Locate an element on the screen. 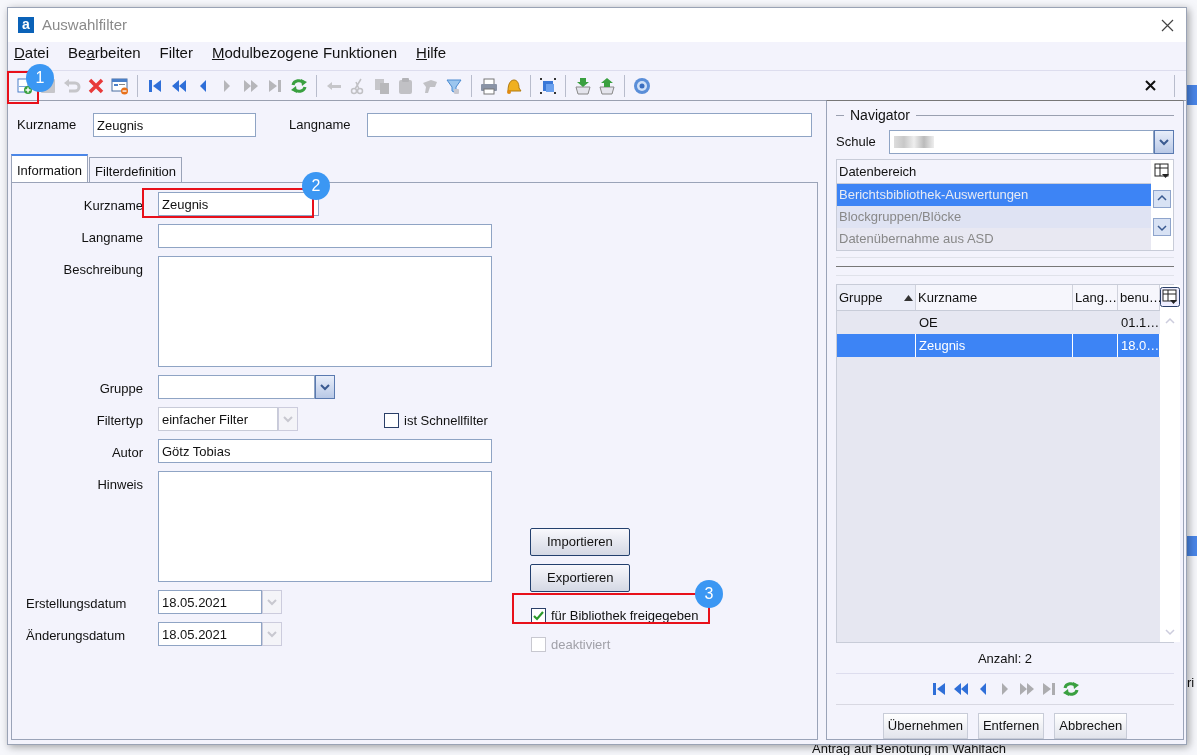 The image size is (1197, 755). menu-item: Hilfe is located at coordinates (431, 52).